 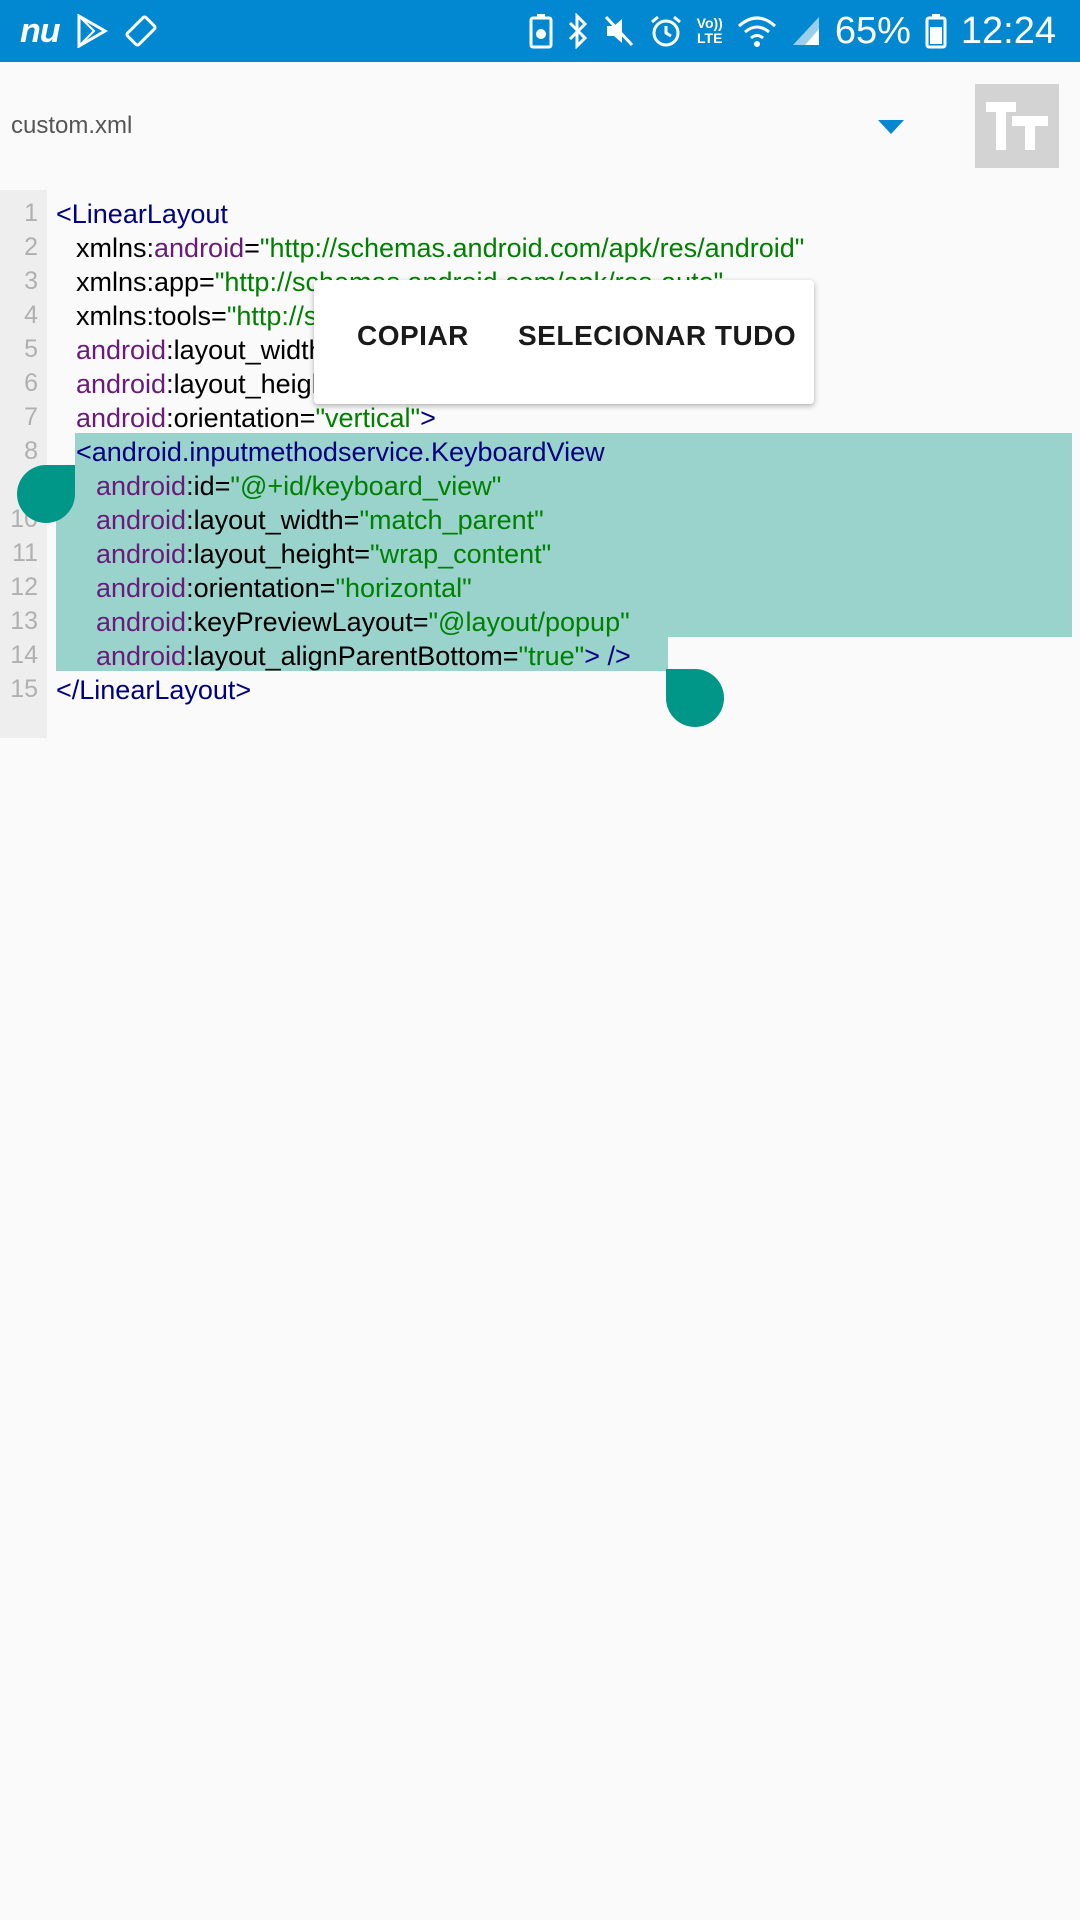 I want to click on code-token-str: "match_parent", so click(x=451, y=520).